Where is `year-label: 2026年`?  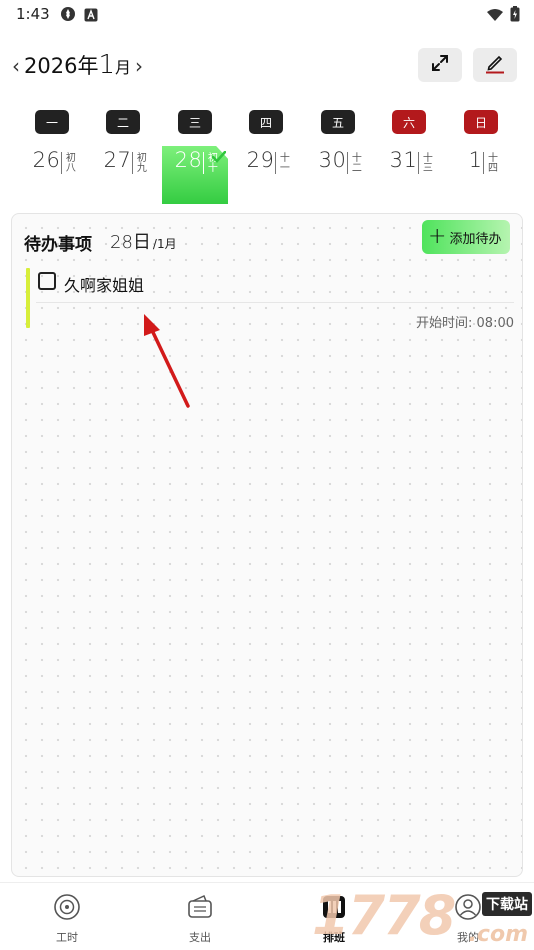
year-label: 2026年 is located at coordinates (61, 65).